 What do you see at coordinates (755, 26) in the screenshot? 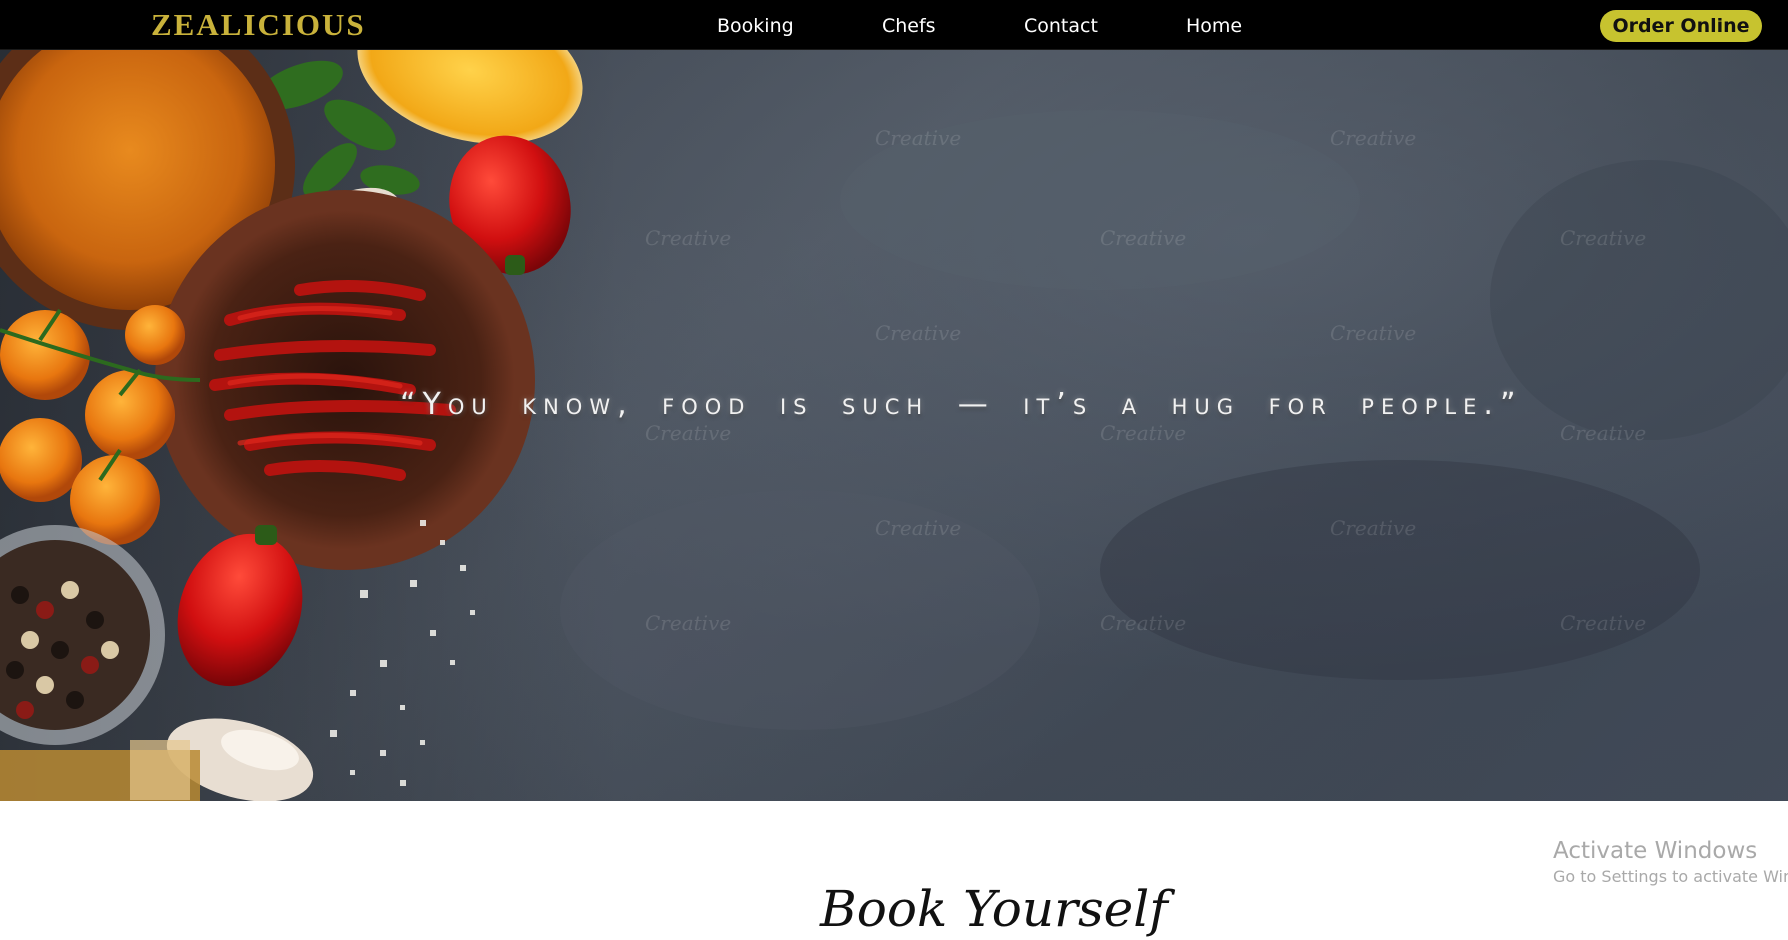
I see `nav-link-booking: Booking` at bounding box center [755, 26].